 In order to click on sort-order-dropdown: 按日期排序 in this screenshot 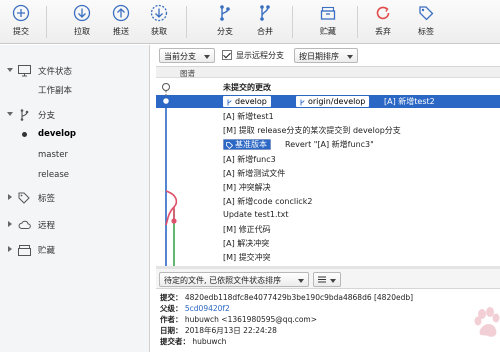, I will do `click(326, 55)`.